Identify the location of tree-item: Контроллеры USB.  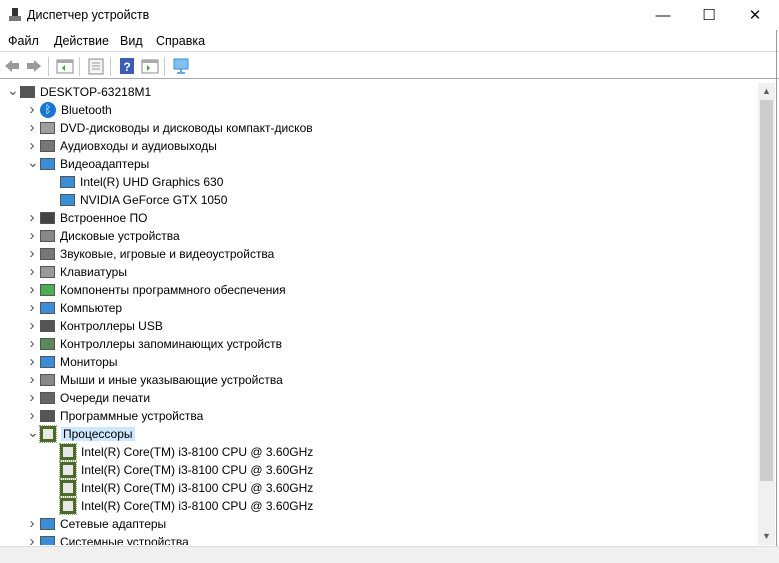
(101, 326).